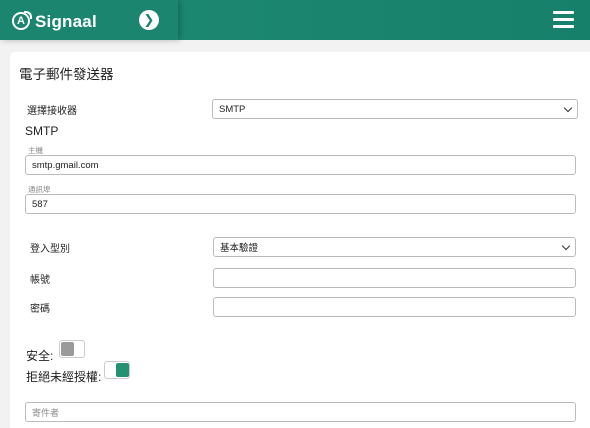  Describe the element at coordinates (40, 280) in the screenshot. I see `account-label: 帳號` at that location.